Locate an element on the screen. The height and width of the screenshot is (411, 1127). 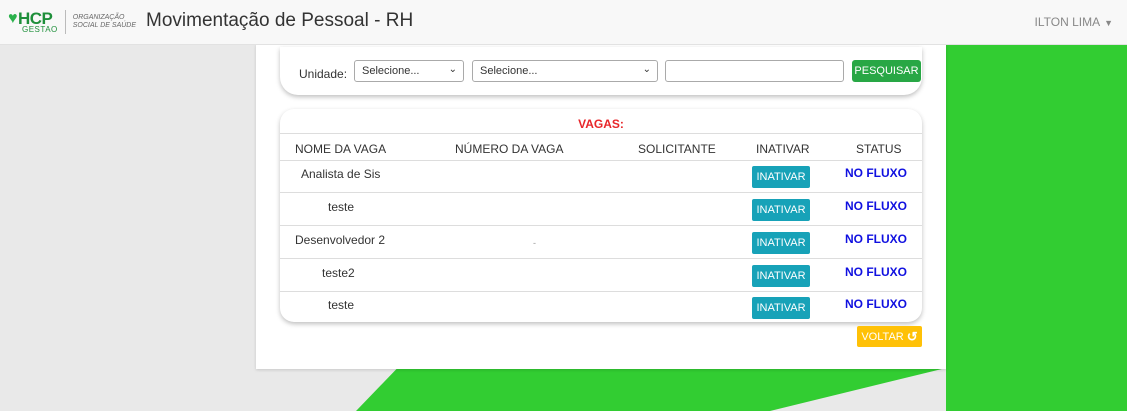
back-button: VOLTAR ↺ is located at coordinates (889, 336).